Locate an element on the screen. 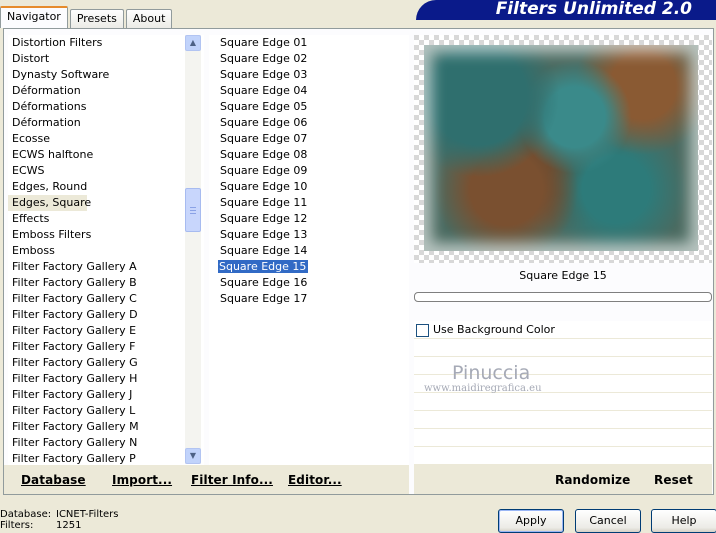 This screenshot has height=533, width=716. category-item: Effects is located at coordinates (96, 219).